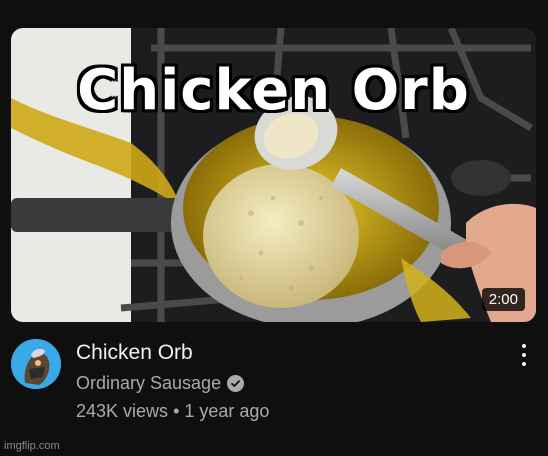  I want to click on upload-age: 1 year ago, so click(227, 411).